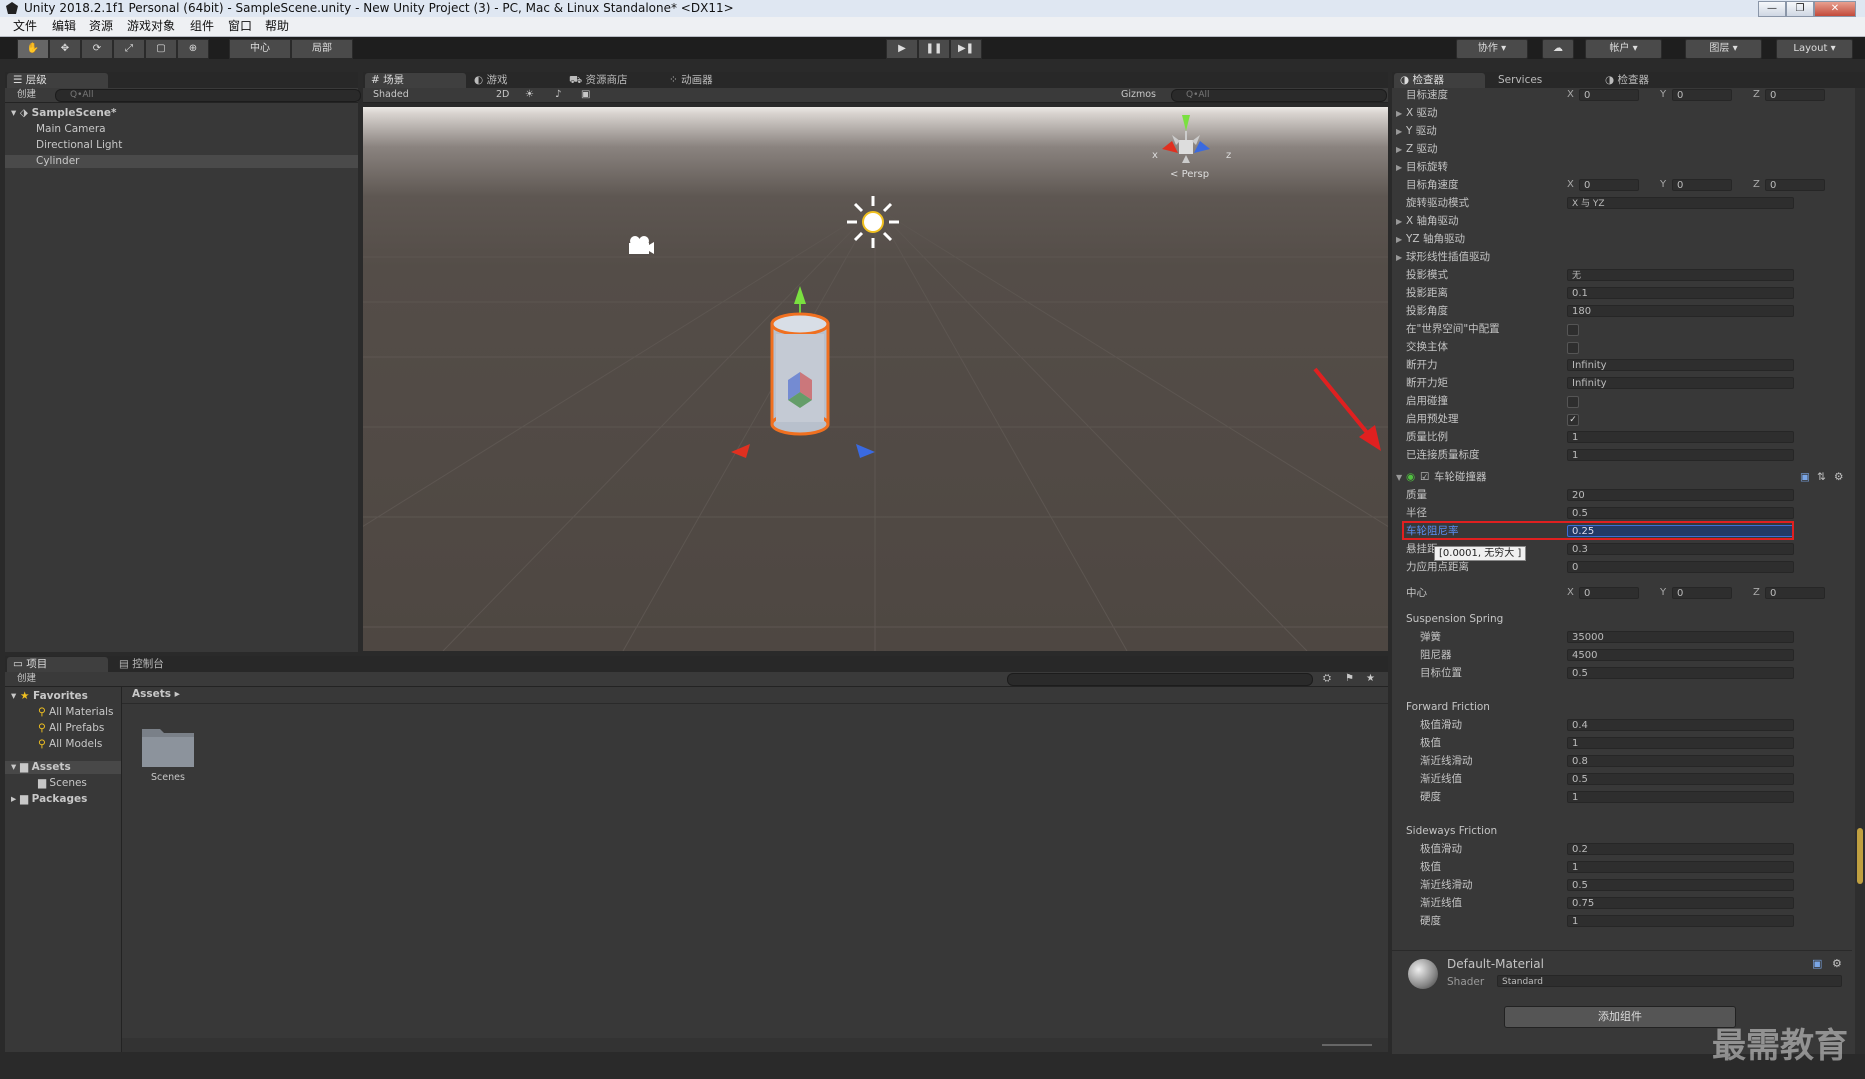  Describe the element at coordinates (1189, 174) in the screenshot. I see `persp-label: < Persp` at that location.